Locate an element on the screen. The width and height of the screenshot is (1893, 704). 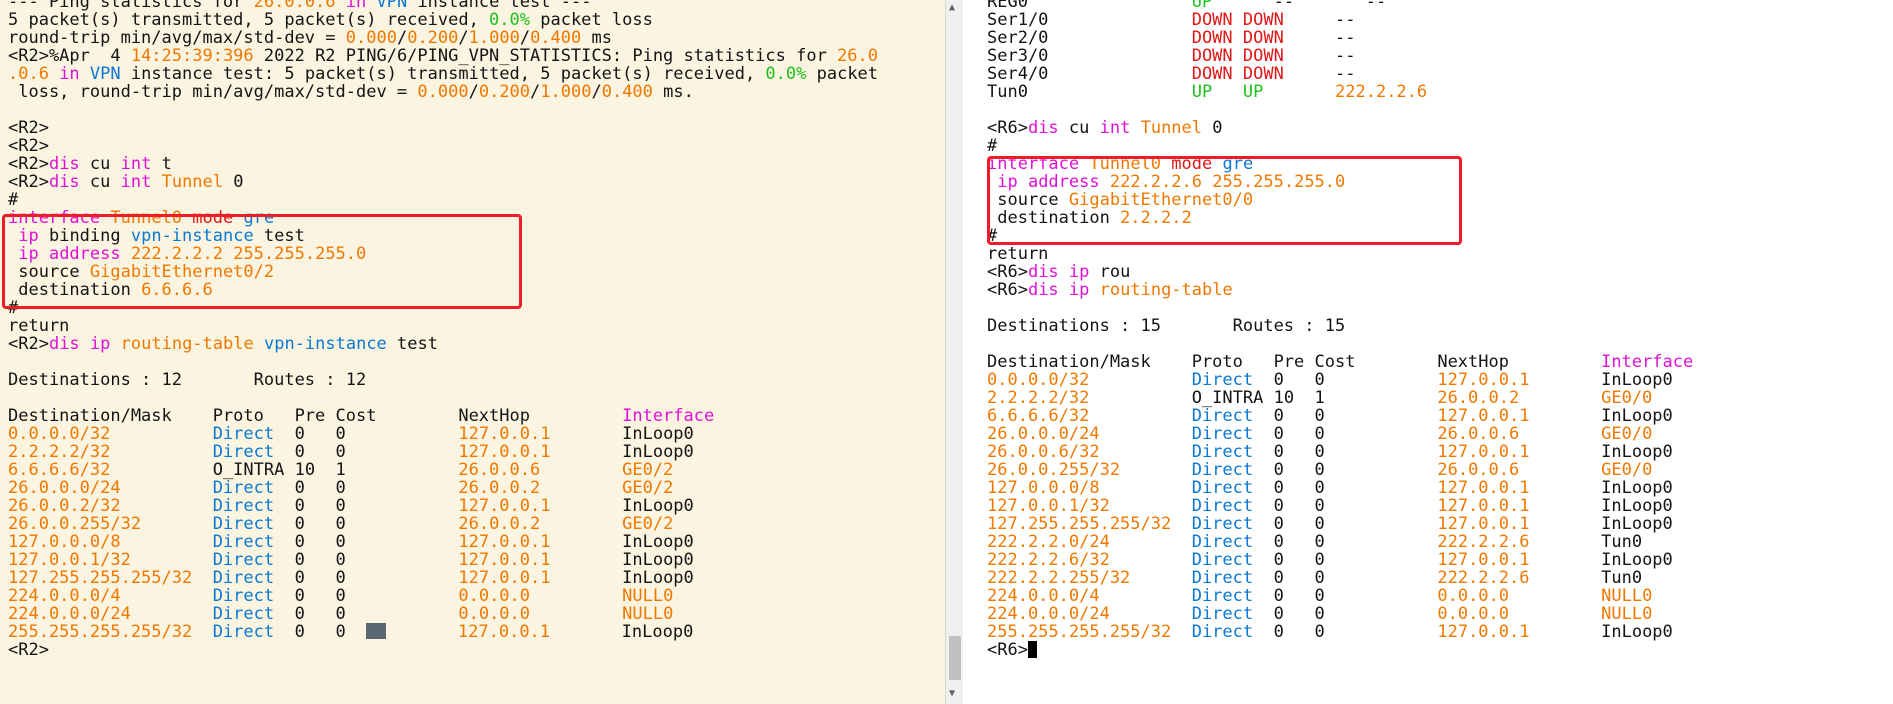
terminal-text: 26.0.0.2 is located at coordinates (1519, 398).